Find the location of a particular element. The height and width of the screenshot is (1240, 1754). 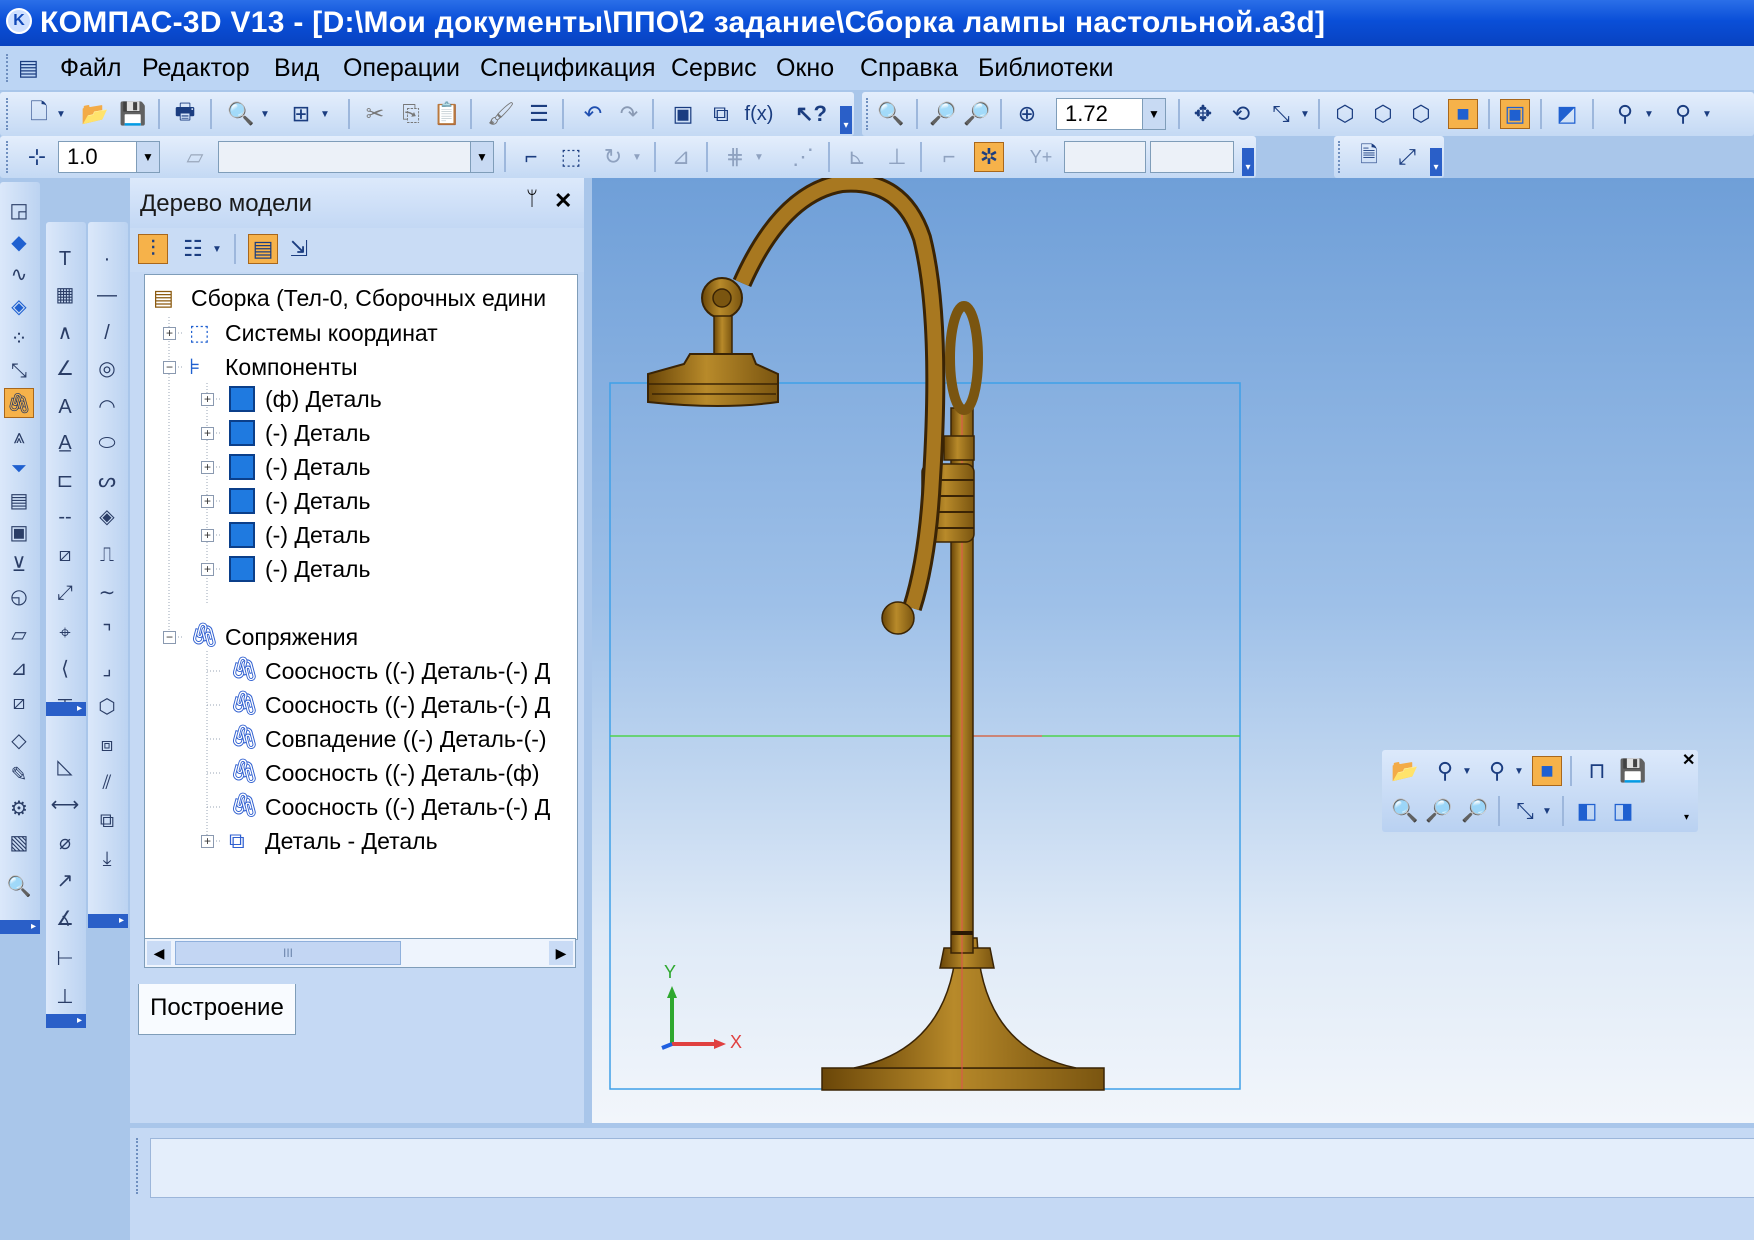

curve-tool-icon: ∼ is located at coordinates (107, 593).